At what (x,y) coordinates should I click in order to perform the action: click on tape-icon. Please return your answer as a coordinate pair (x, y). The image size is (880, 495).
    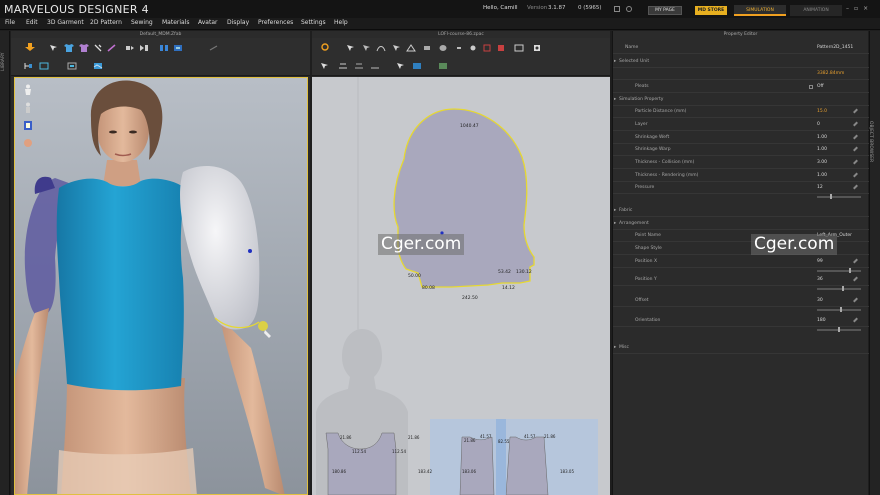
    Looking at the image, I should click on (112, 48).